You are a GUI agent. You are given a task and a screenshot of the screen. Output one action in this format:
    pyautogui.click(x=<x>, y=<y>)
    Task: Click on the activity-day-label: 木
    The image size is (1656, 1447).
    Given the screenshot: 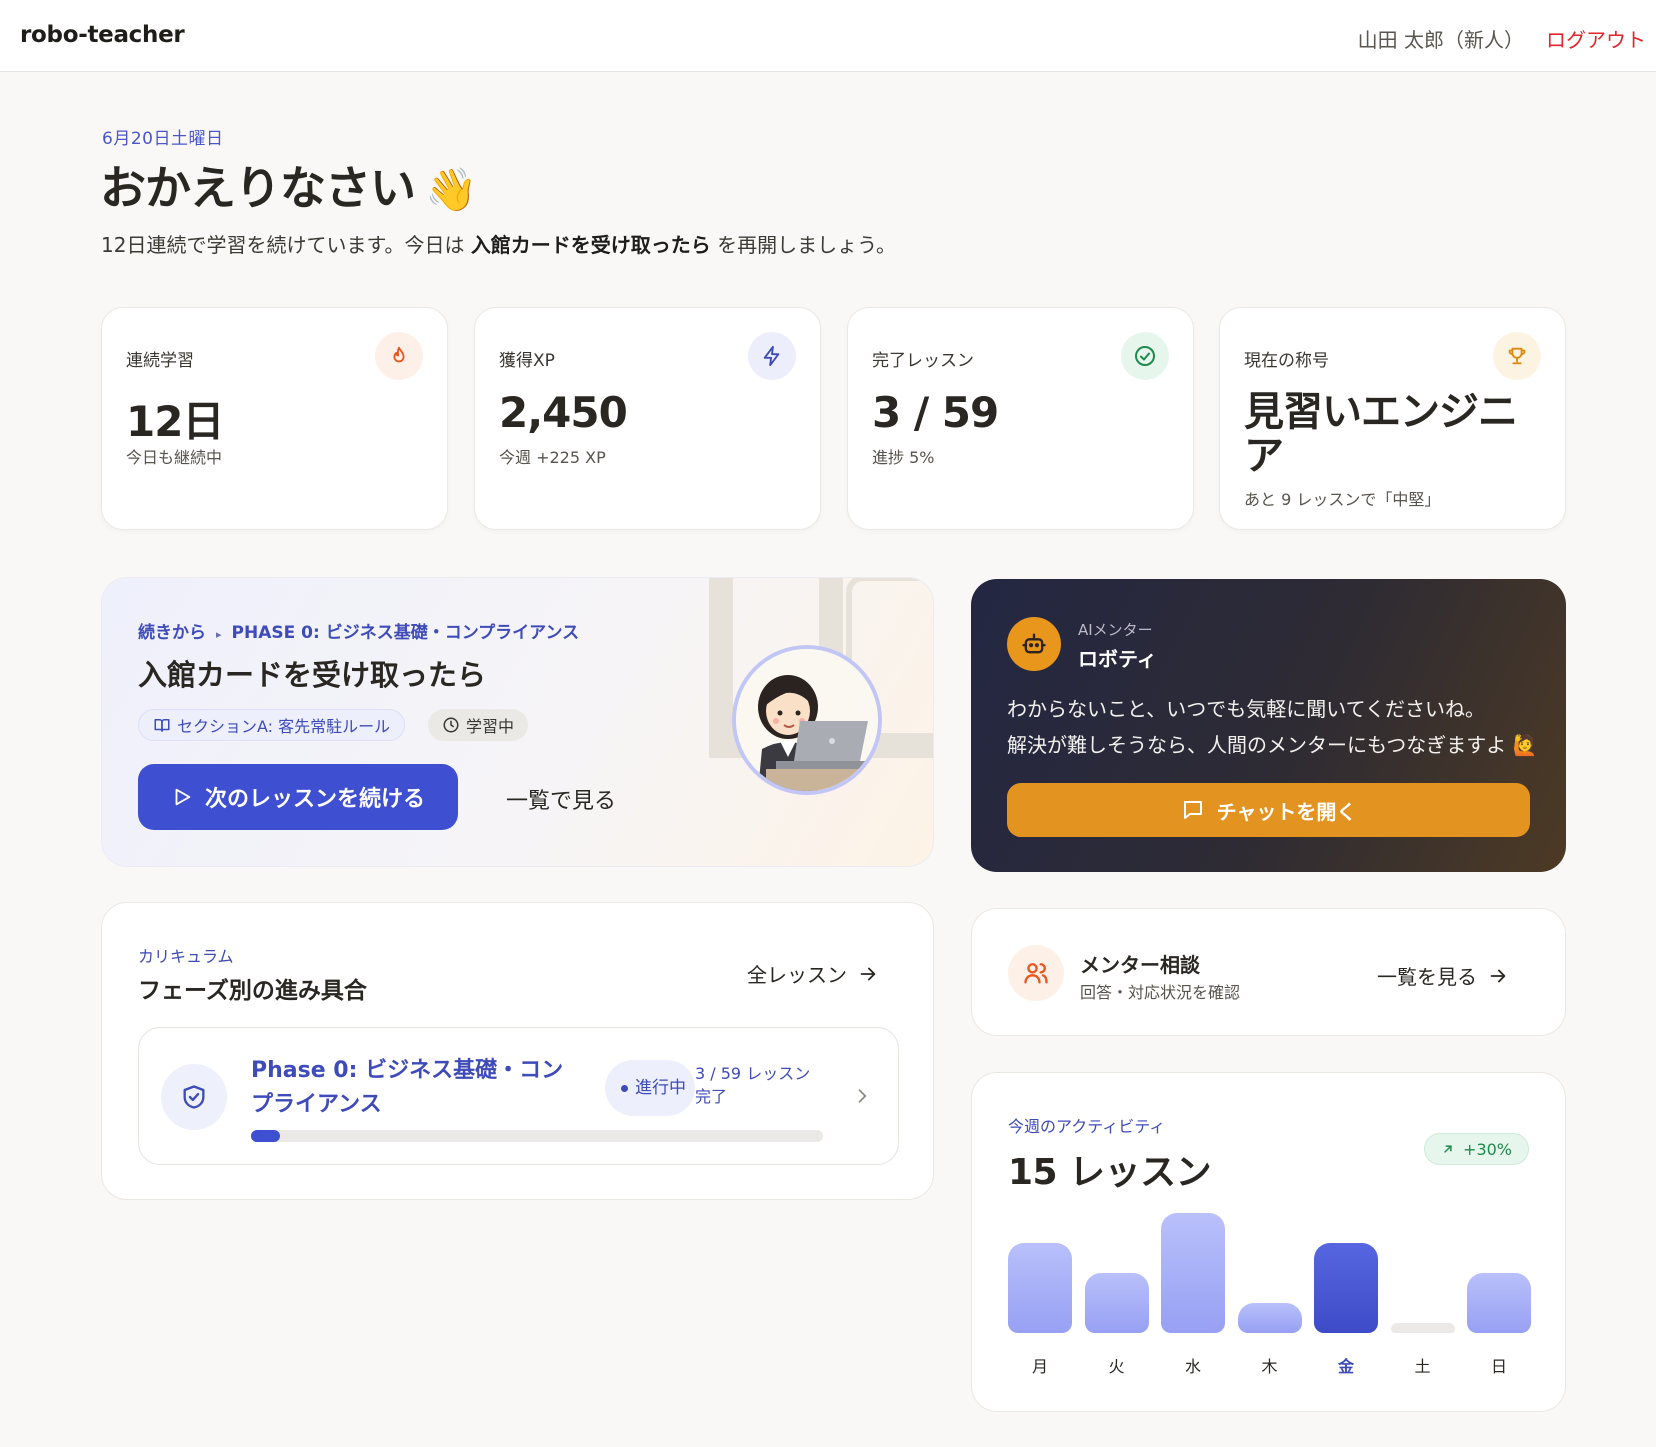 What is the action you would take?
    pyautogui.click(x=1269, y=1366)
    